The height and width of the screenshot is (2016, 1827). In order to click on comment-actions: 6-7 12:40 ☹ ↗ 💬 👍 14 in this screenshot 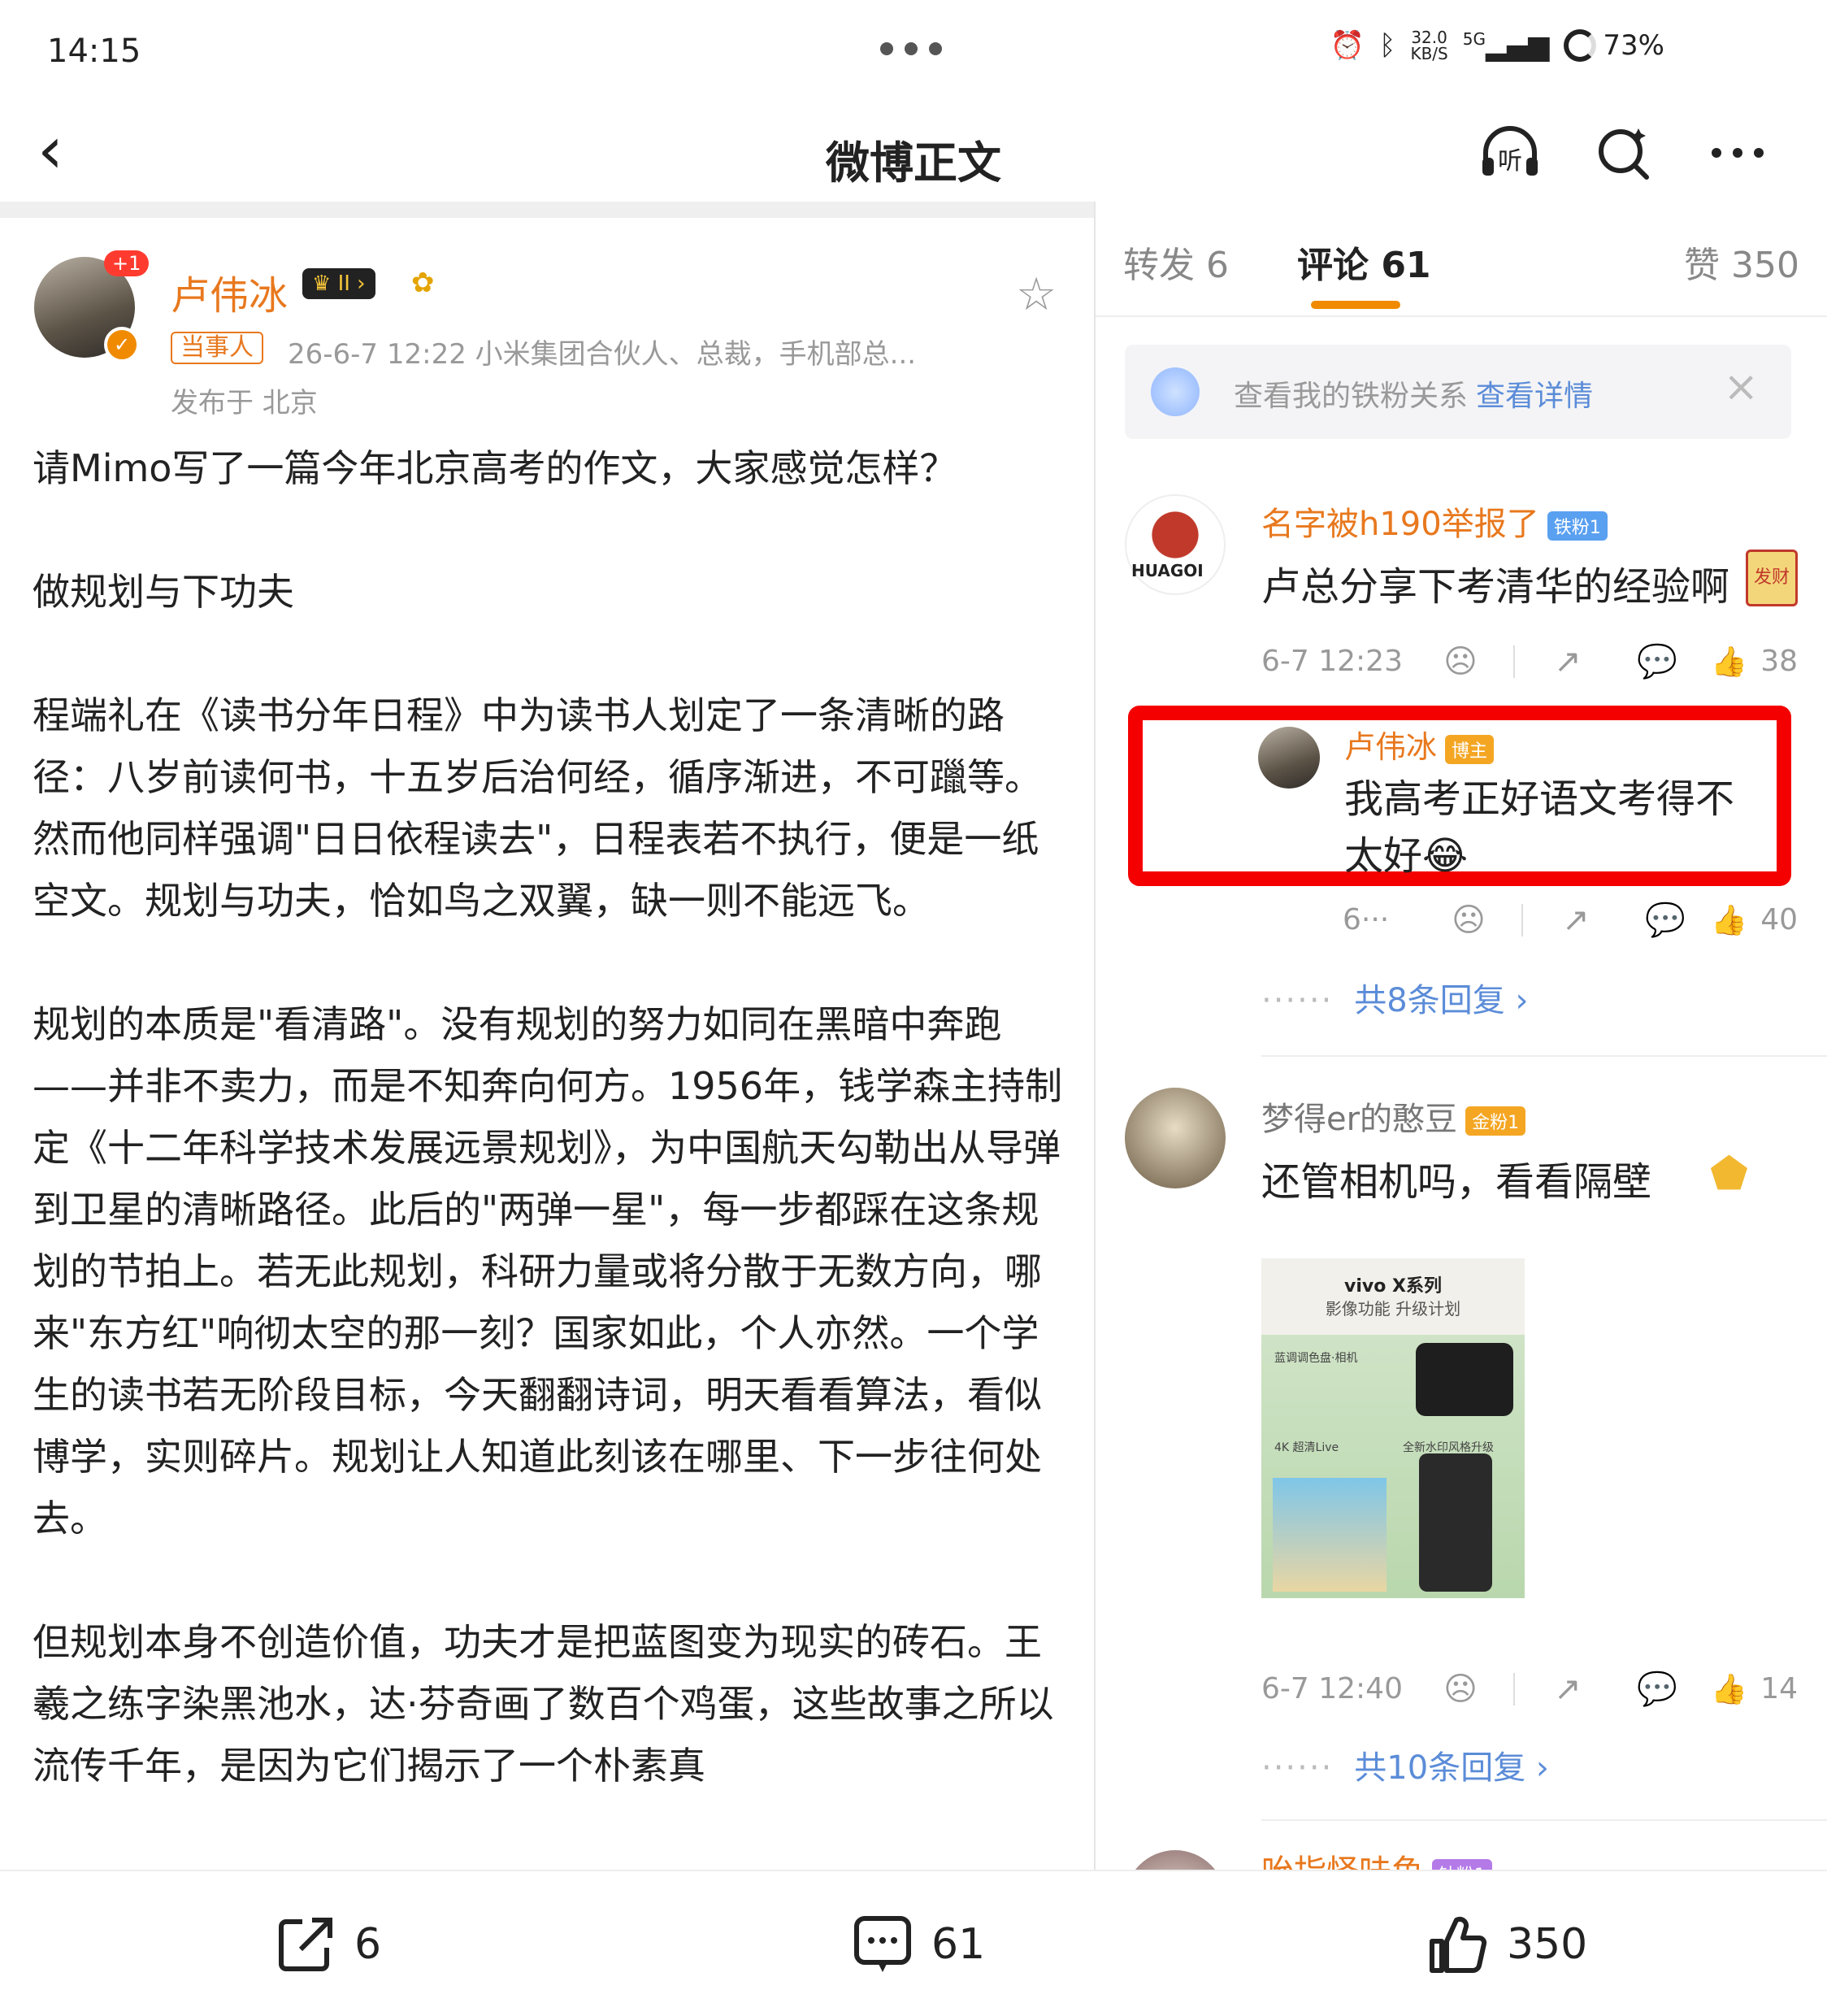, I will do `click(1529, 1690)`.